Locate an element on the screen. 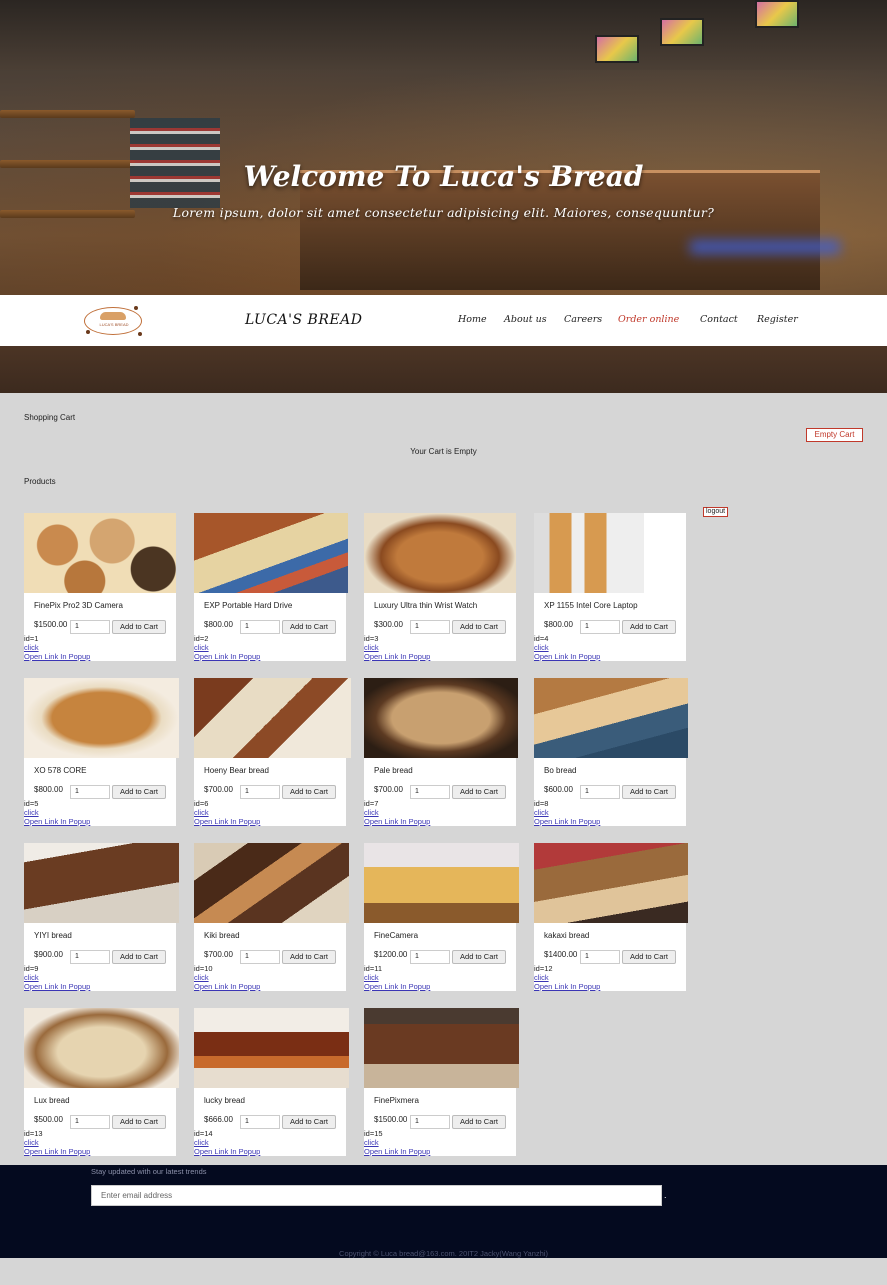  product-id: id=7 is located at coordinates (371, 803).